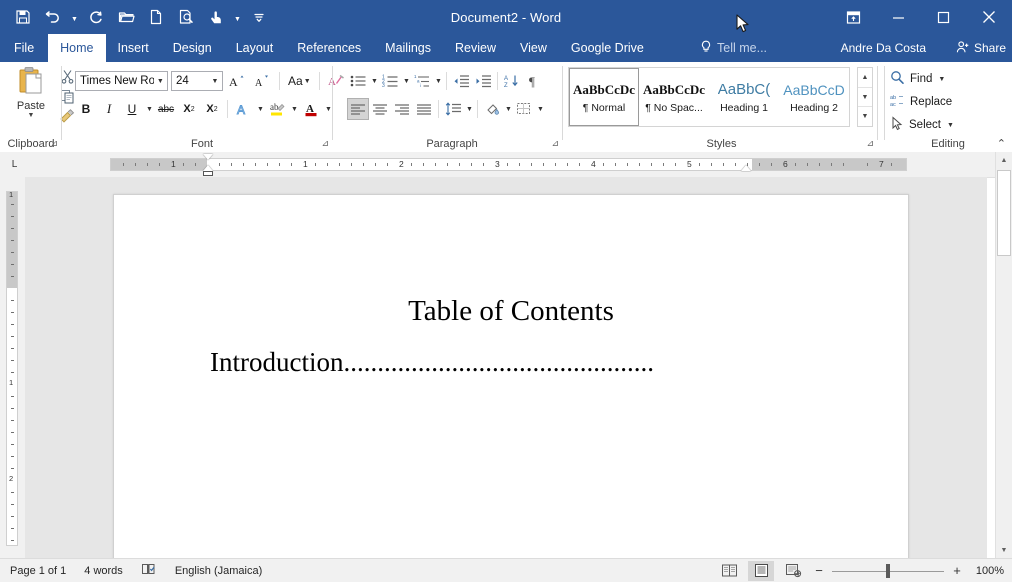 The height and width of the screenshot is (582, 1012). I want to click on text-effects-dropdown-icon: ▼, so click(260, 109).